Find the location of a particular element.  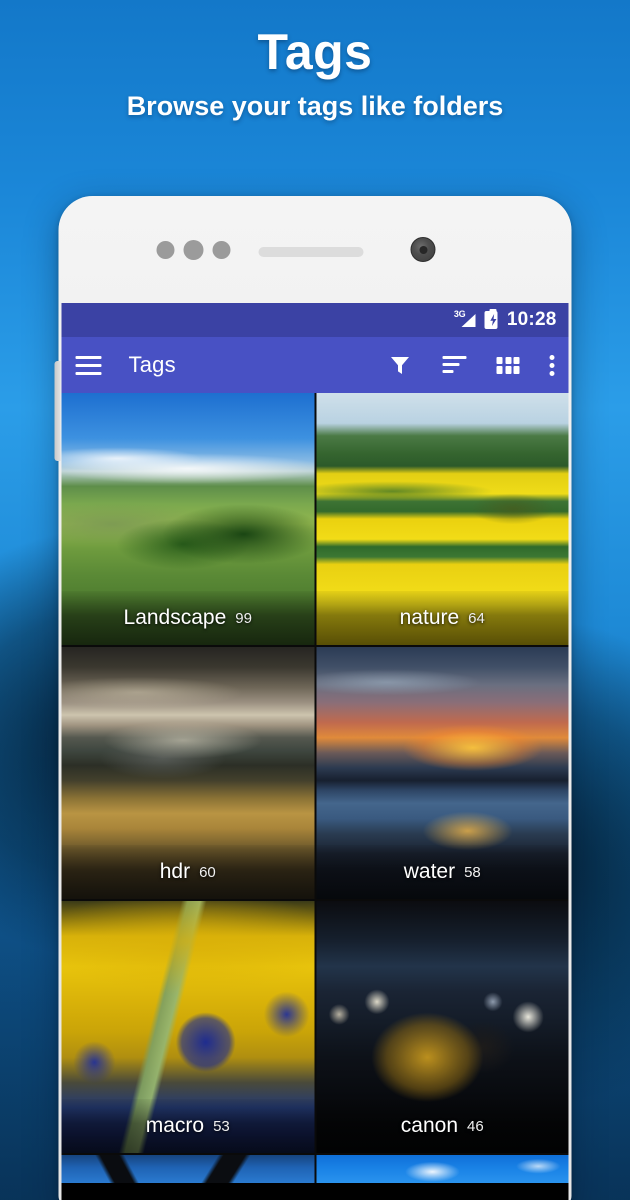

tag-tile: nature 64 is located at coordinates (442, 519).